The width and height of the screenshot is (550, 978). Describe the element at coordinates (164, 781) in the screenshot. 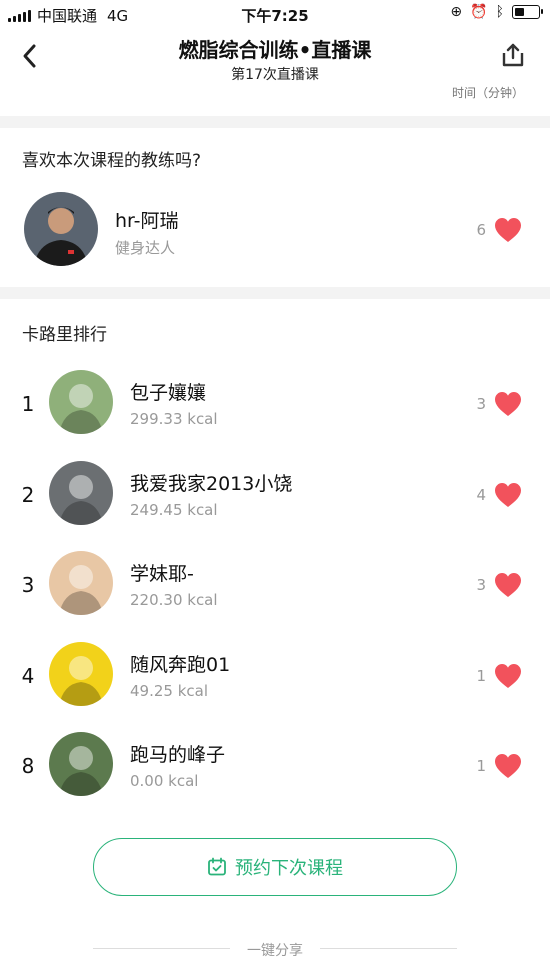

I see `user-kcal: 0.00 kcal` at that location.